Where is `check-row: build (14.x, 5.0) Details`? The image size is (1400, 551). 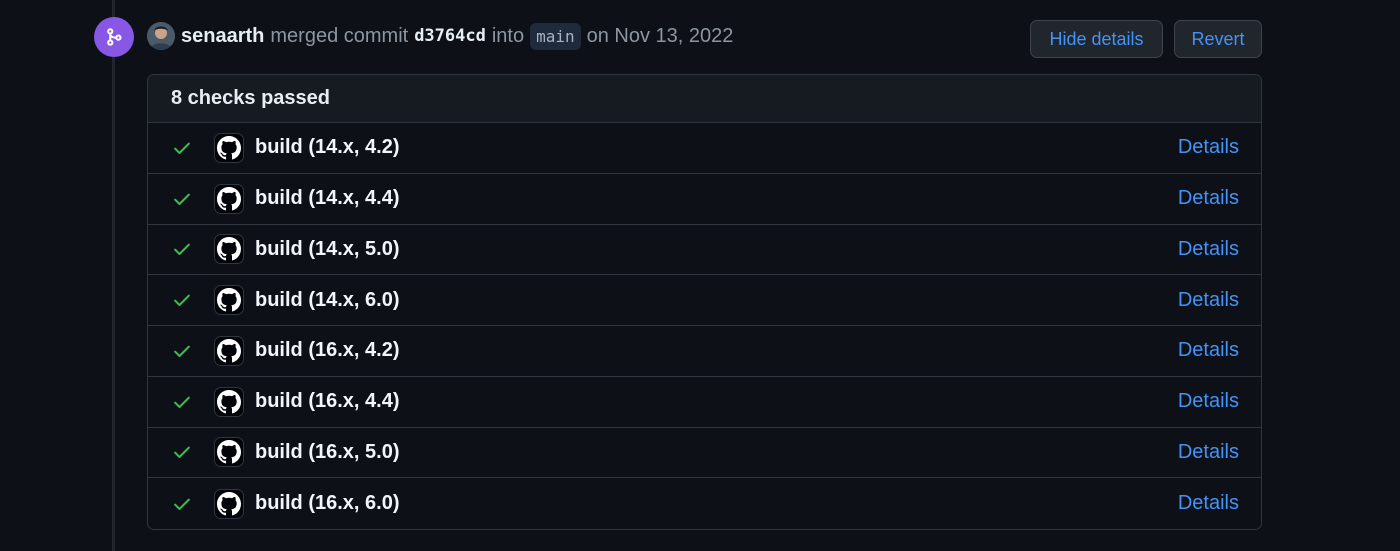 check-row: build (14.x, 5.0) Details is located at coordinates (704, 250).